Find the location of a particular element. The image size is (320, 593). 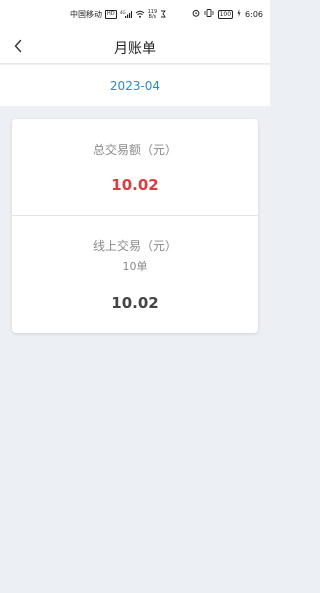

network-speed: 119 B/s is located at coordinates (153, 14).